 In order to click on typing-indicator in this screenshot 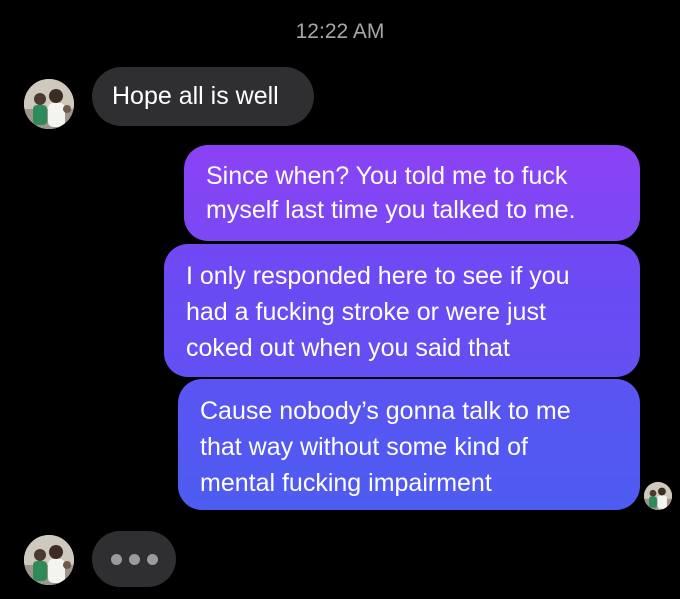, I will do `click(134, 559)`.